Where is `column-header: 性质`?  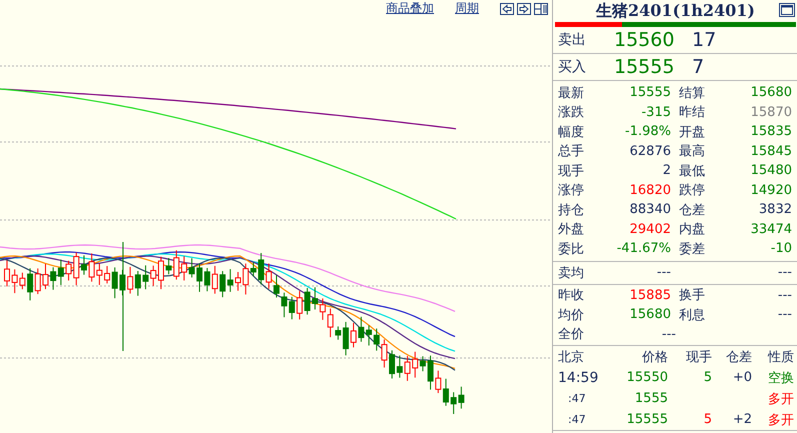 column-header: 性质 is located at coordinates (780, 357).